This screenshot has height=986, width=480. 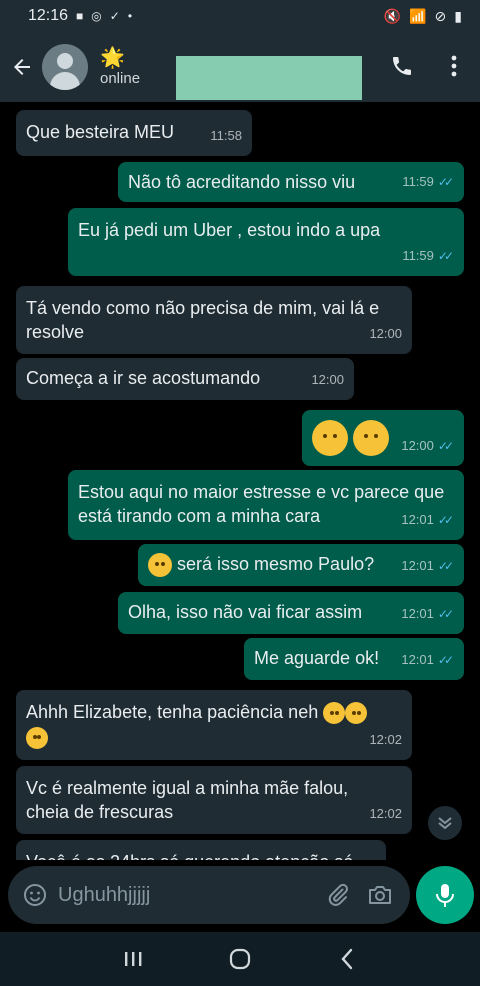 I want to click on contact-status: online, so click(x=120, y=78).